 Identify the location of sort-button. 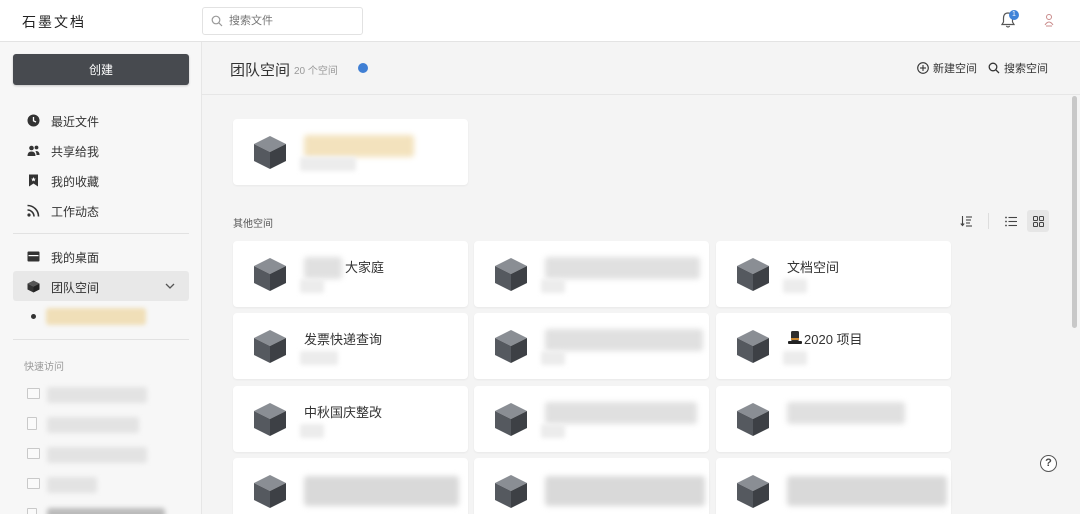
(966, 221).